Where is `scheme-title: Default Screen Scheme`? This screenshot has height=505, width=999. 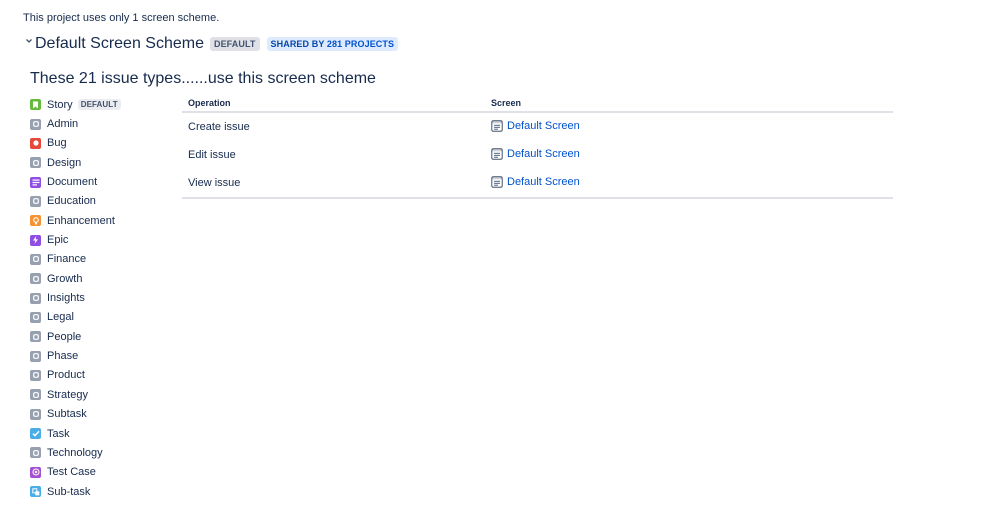
scheme-title: Default Screen Scheme is located at coordinates (119, 44).